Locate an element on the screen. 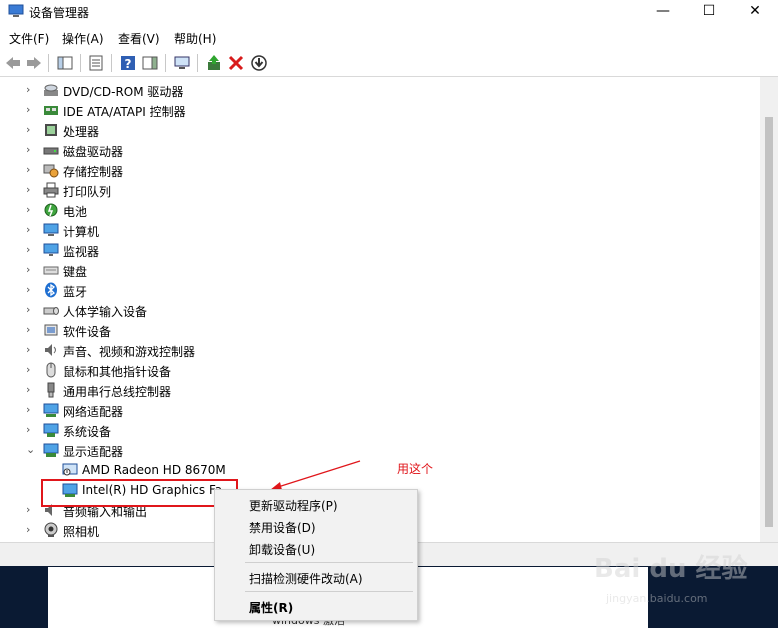 This screenshot has width=778, height=628. scan-hardware-menu-item: 扫描检测硬件改动(A) is located at coordinates (306, 578).